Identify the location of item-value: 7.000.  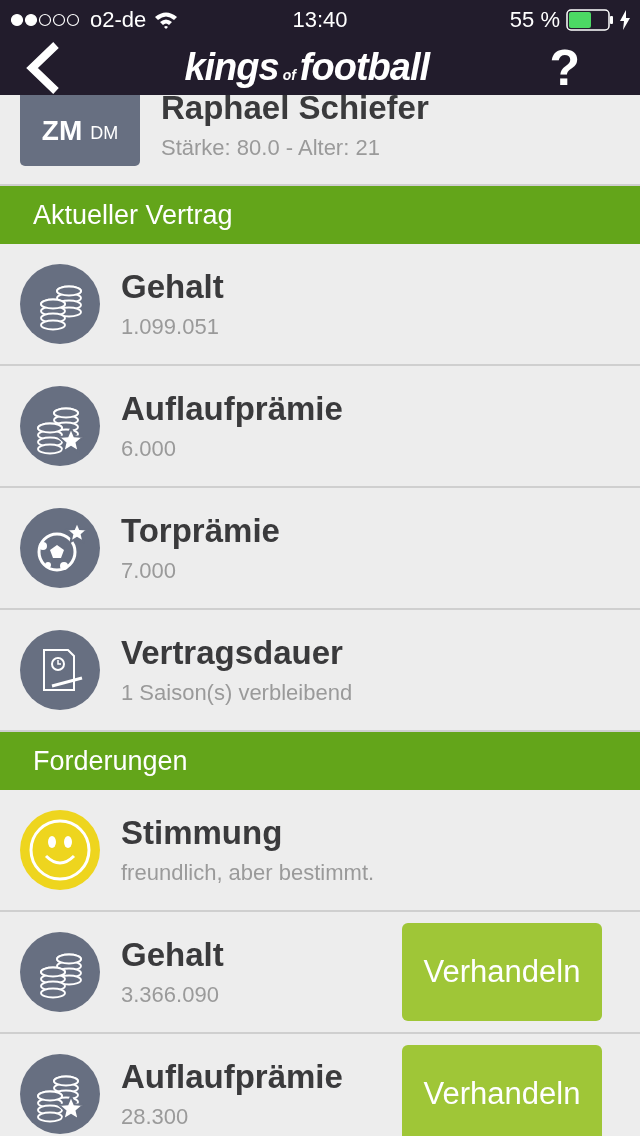
(149, 571).